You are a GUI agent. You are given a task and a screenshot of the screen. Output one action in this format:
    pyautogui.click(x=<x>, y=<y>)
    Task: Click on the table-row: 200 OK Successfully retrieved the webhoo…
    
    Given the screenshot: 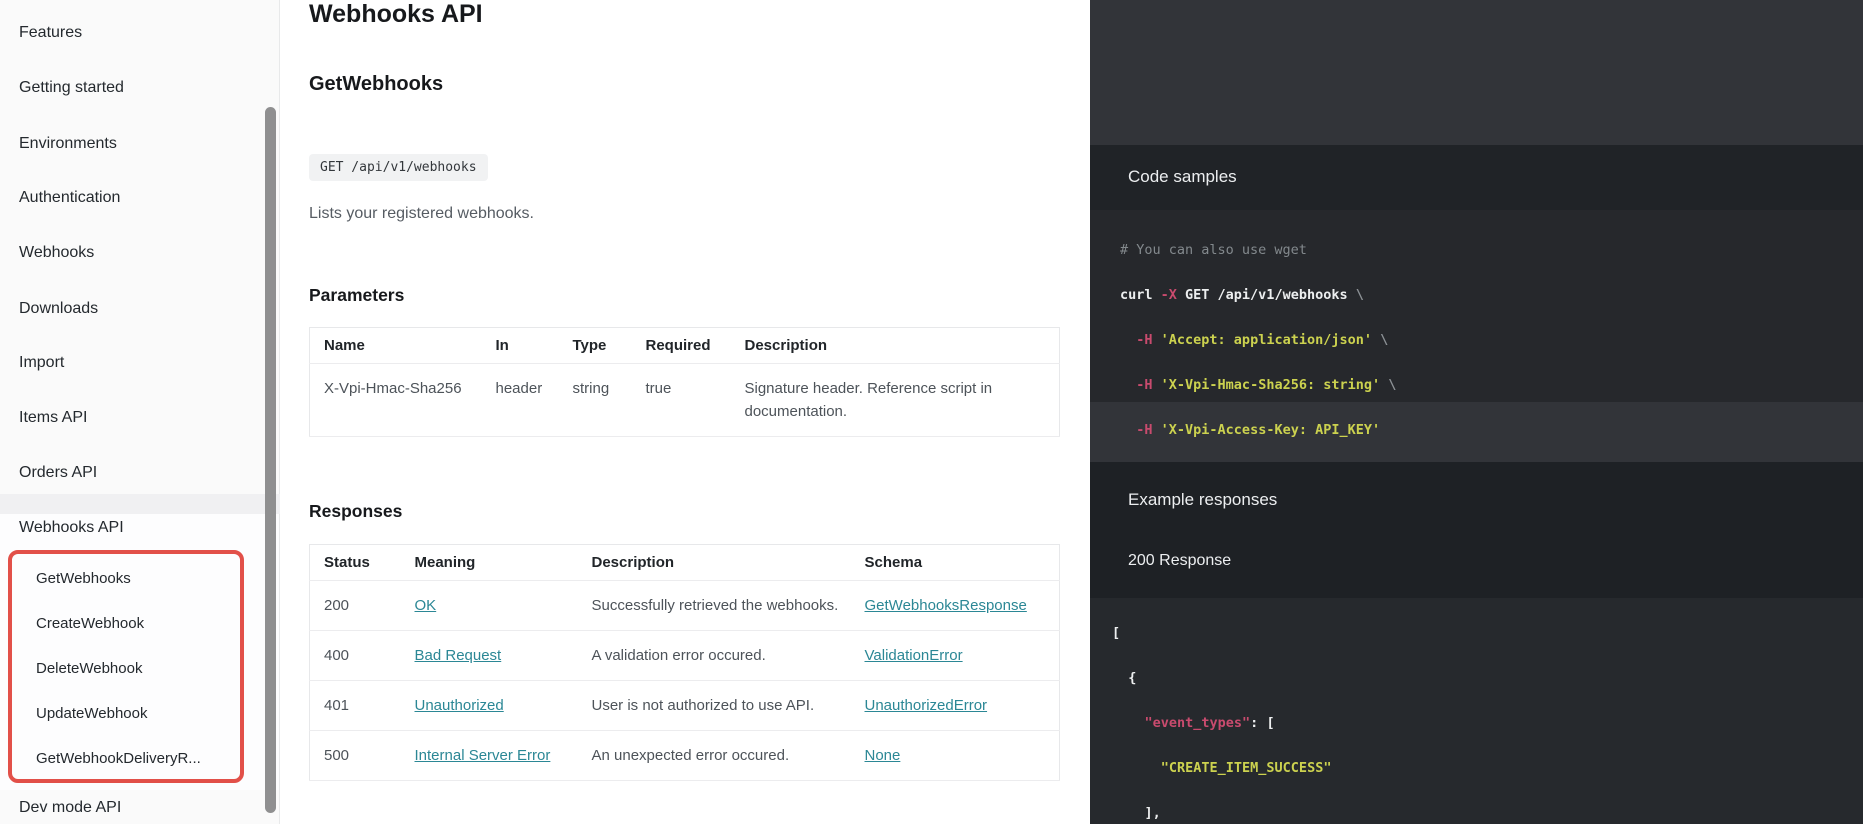 What is the action you would take?
    pyautogui.click(x=684, y=606)
    